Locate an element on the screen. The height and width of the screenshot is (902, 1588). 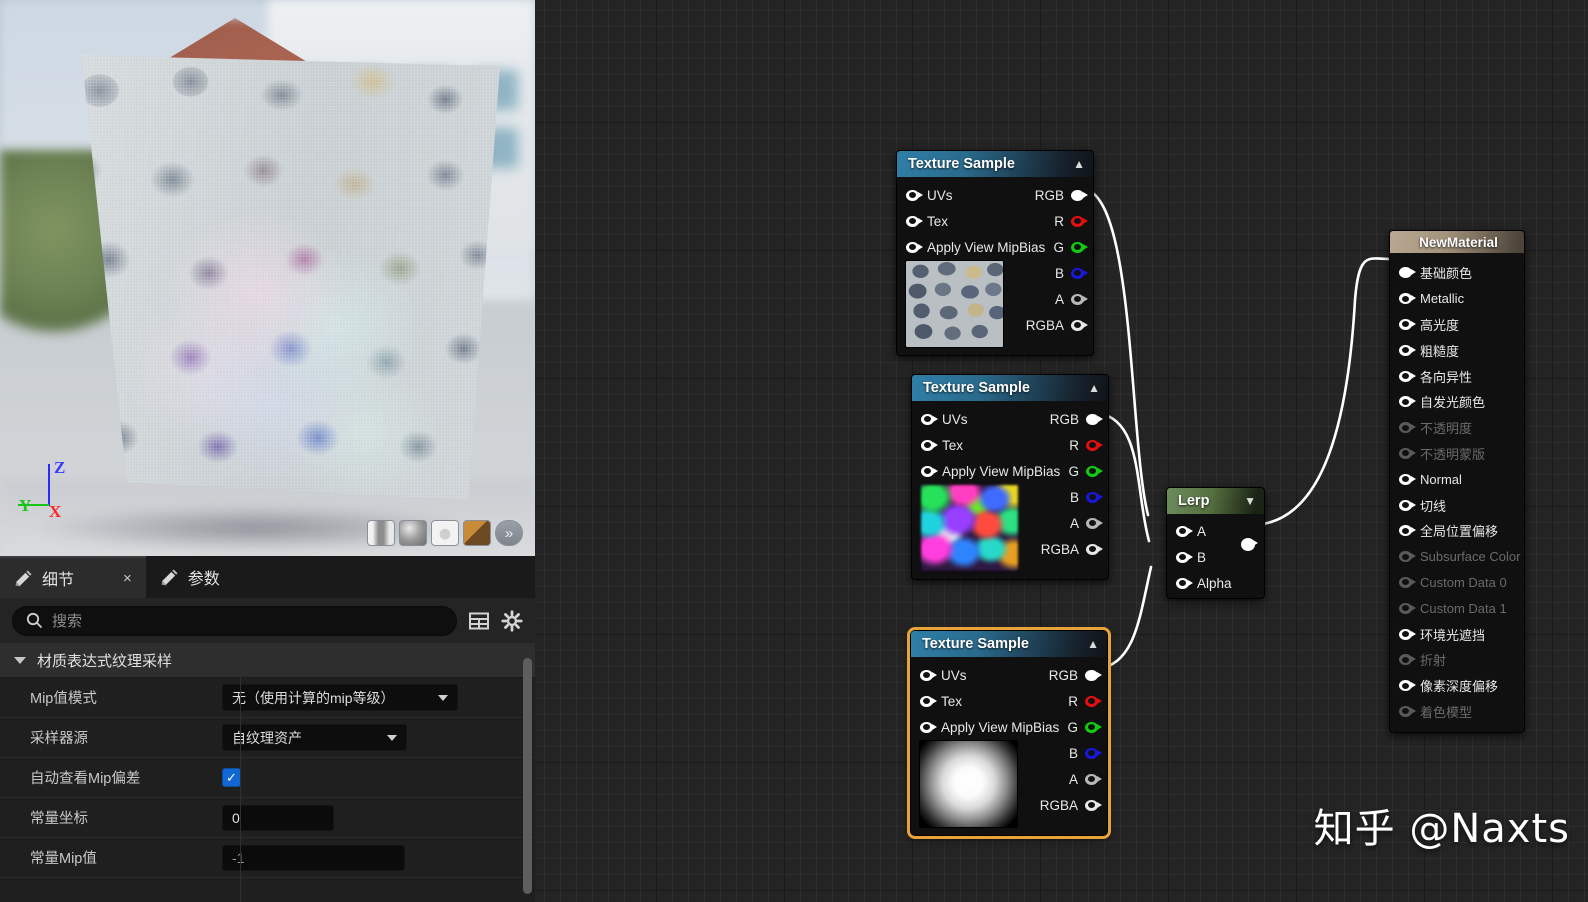
tab-details-close-icon: × is located at coordinates (127, 578).